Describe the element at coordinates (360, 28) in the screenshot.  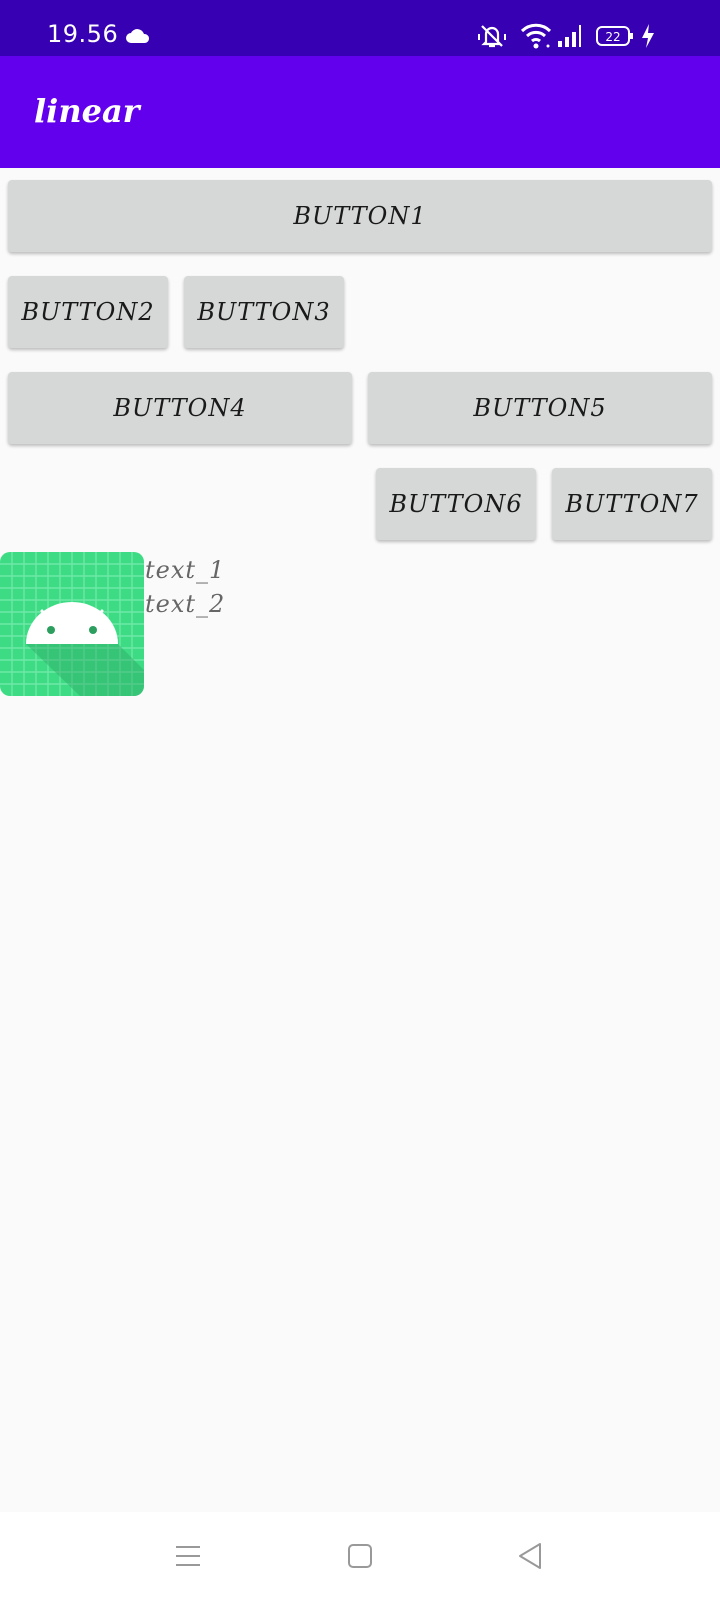
I see `status-bar: 19.56 22` at that location.